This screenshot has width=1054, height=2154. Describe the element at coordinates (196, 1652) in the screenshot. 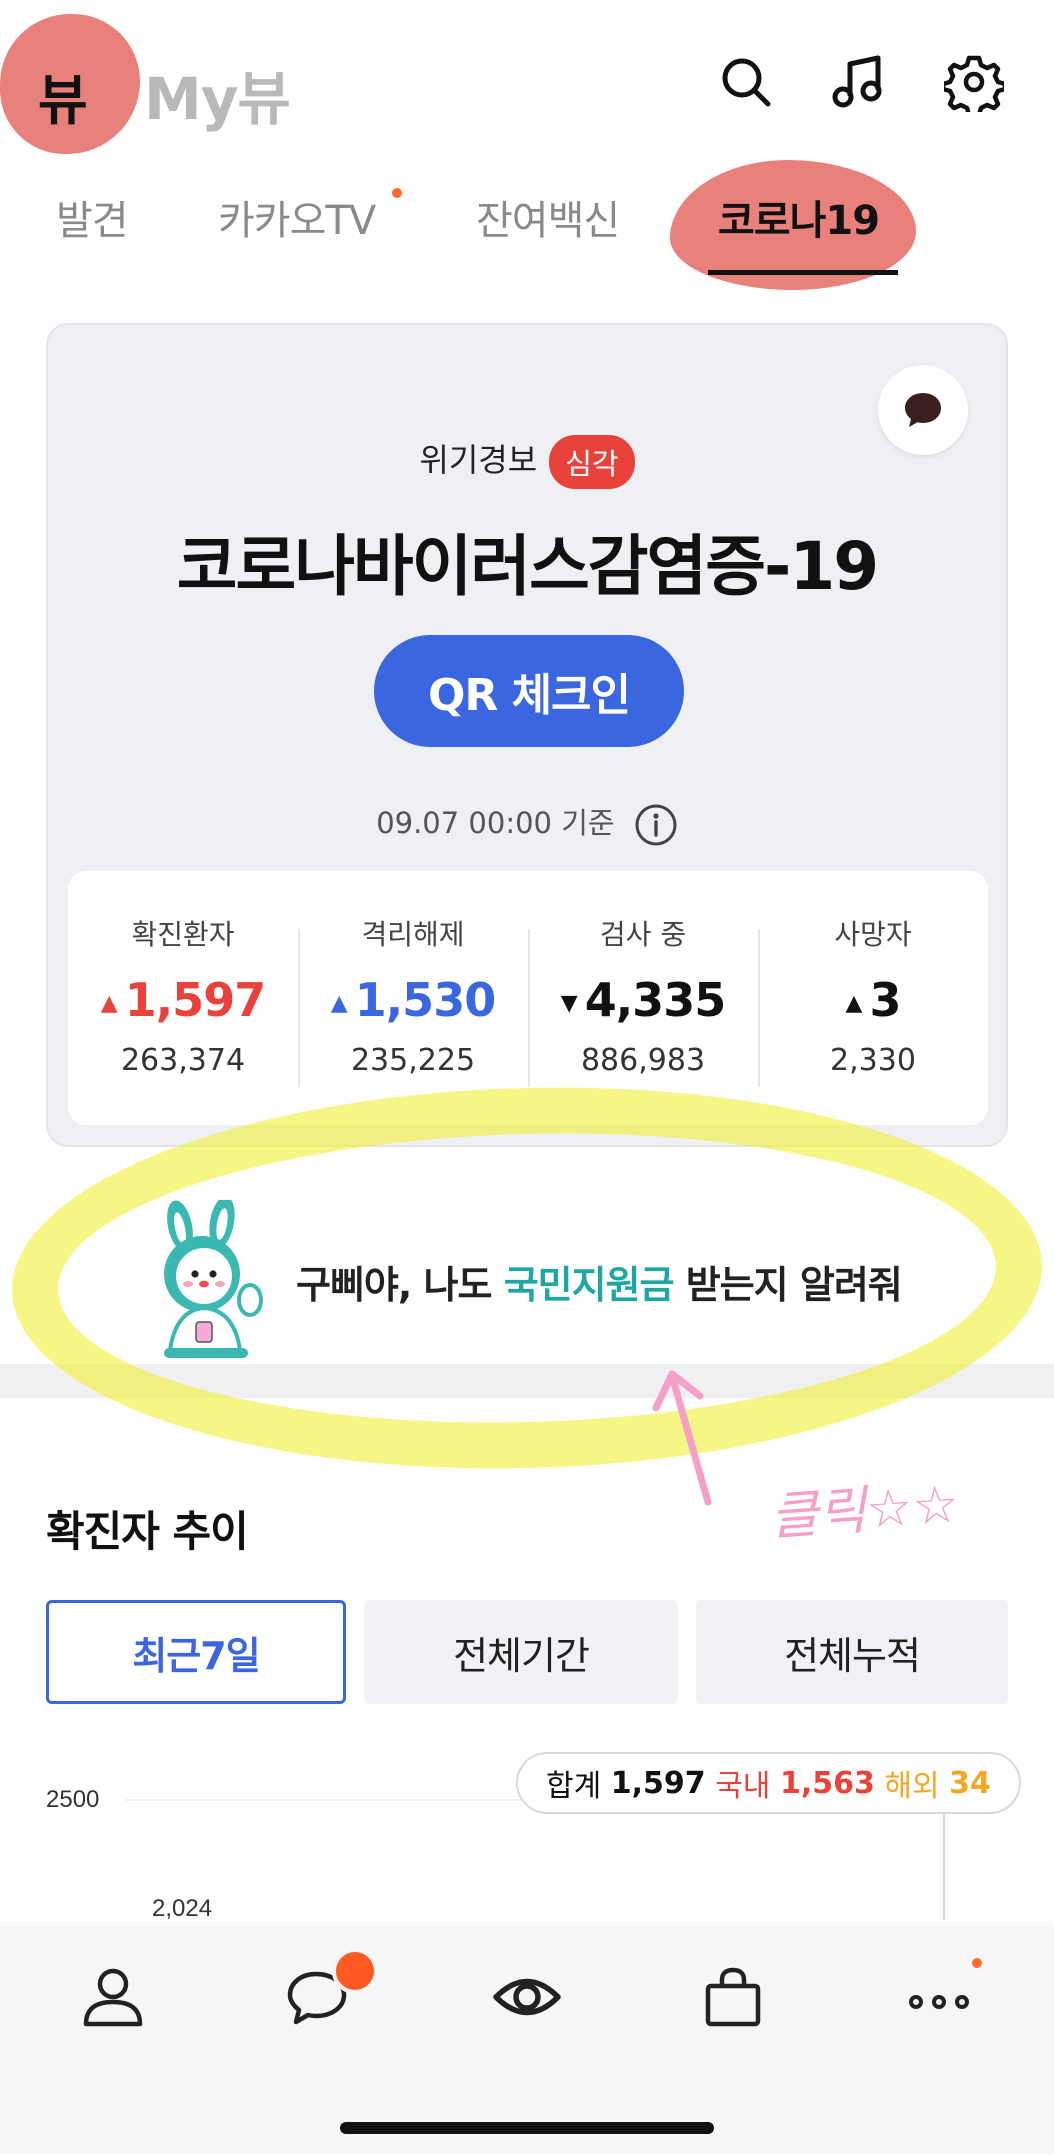

I see `period-recent-7-days-button: 최근7일` at that location.